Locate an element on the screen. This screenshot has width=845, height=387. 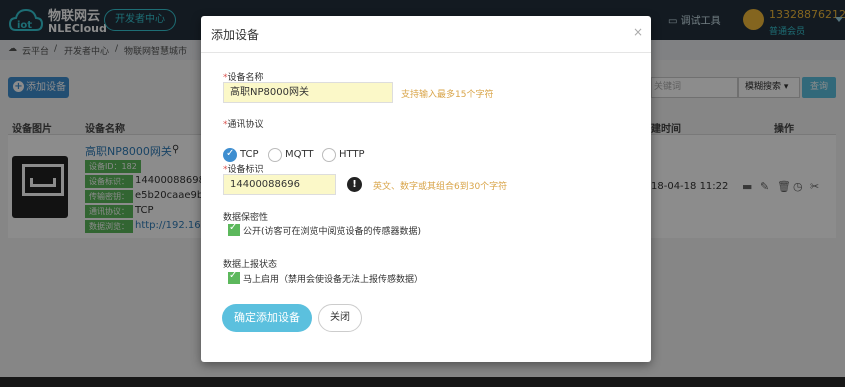
radio-tcp is located at coordinates (230, 155).